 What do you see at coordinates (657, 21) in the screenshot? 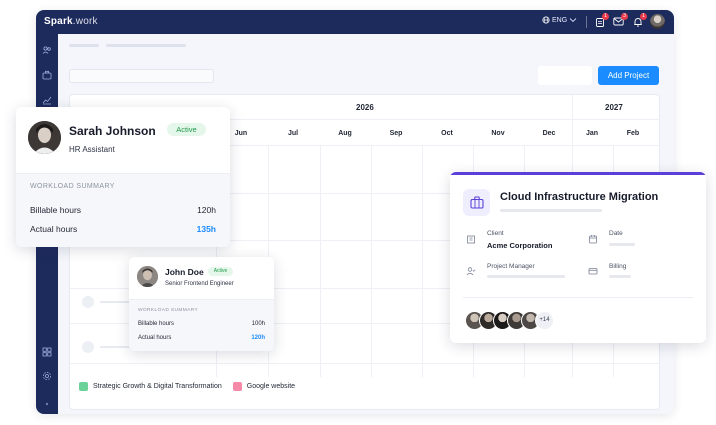
I see `user-avatar` at bounding box center [657, 21].